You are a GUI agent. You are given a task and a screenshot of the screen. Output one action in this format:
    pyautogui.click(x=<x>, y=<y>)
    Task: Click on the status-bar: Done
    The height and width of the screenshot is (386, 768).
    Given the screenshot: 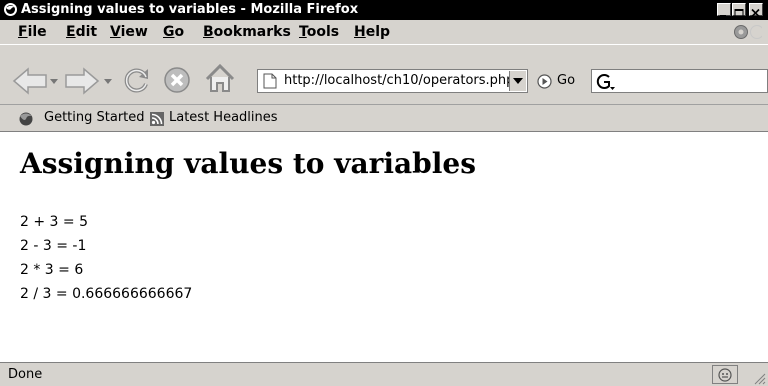 What is the action you would take?
    pyautogui.click(x=384, y=374)
    